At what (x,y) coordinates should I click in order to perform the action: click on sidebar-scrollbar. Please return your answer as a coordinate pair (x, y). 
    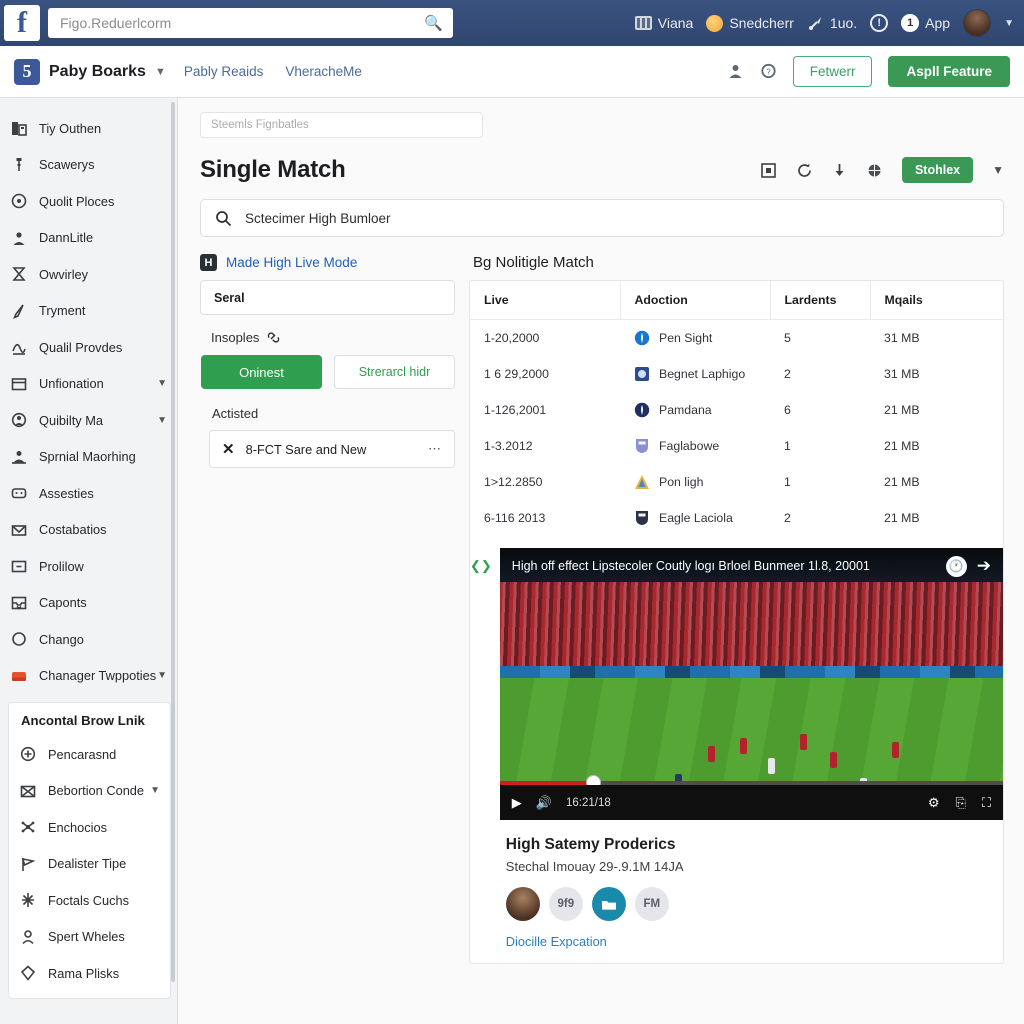
    Looking at the image, I should click on (173, 542).